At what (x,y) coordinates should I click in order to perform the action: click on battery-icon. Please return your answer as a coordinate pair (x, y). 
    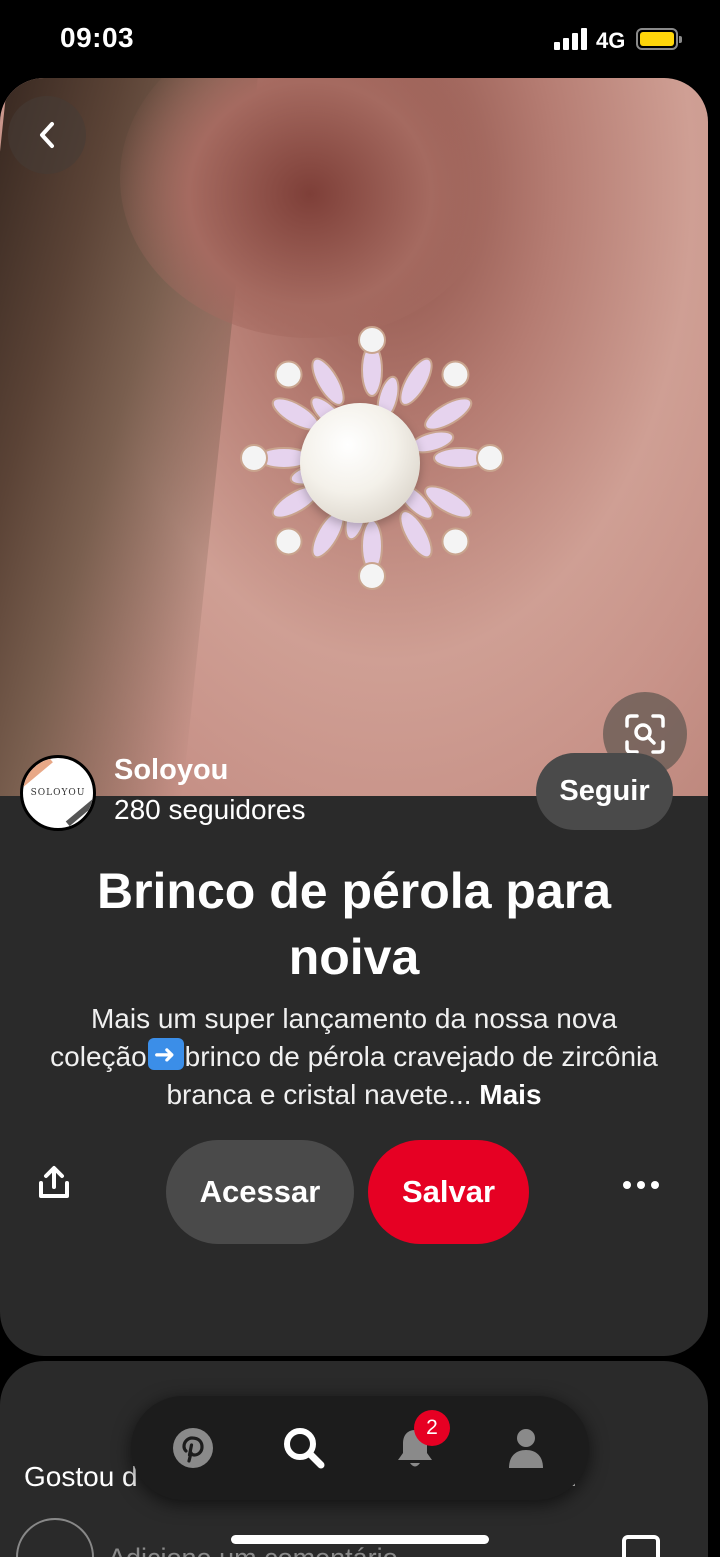
    Looking at the image, I should click on (659, 39).